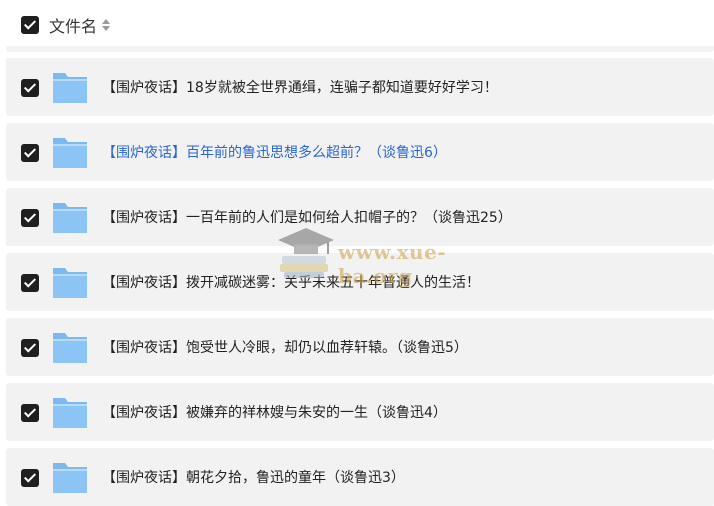 Image resolution: width=714 pixels, height=506 pixels. I want to click on list-item: 【围炉夜话】拨开减碳迷雾：关乎未来五十年普通人的生活！, so click(360, 282).